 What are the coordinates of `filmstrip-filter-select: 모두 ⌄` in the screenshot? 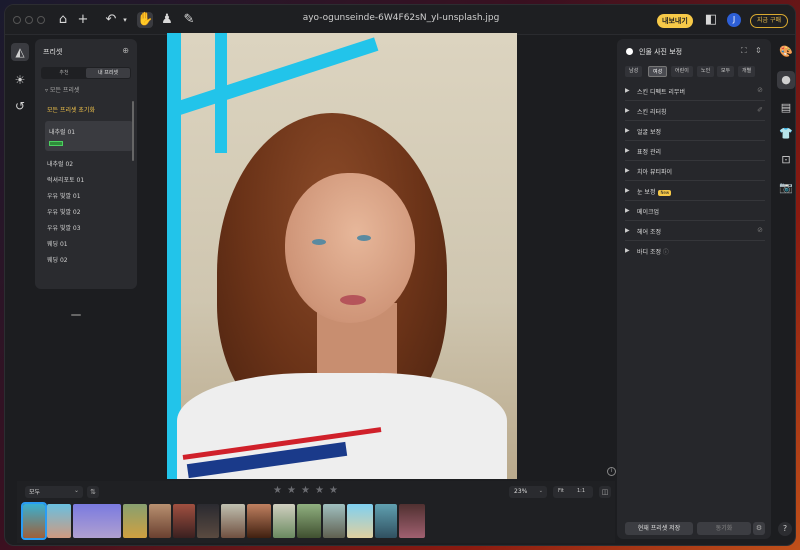 It's located at (54, 492).